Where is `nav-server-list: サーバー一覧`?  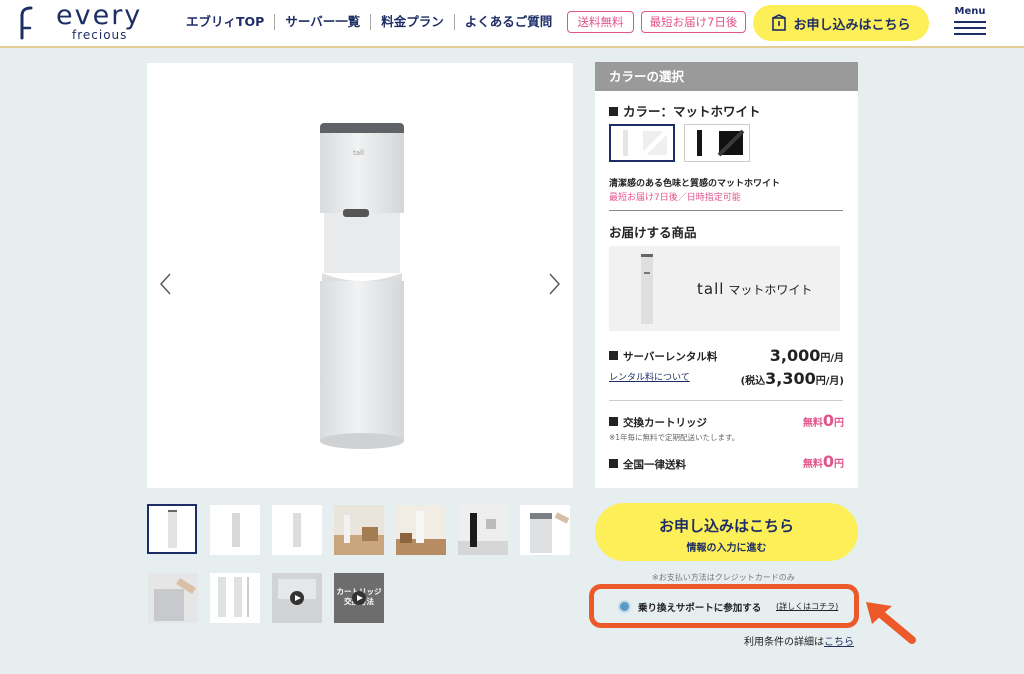 nav-server-list: サーバー一覧 is located at coordinates (323, 22).